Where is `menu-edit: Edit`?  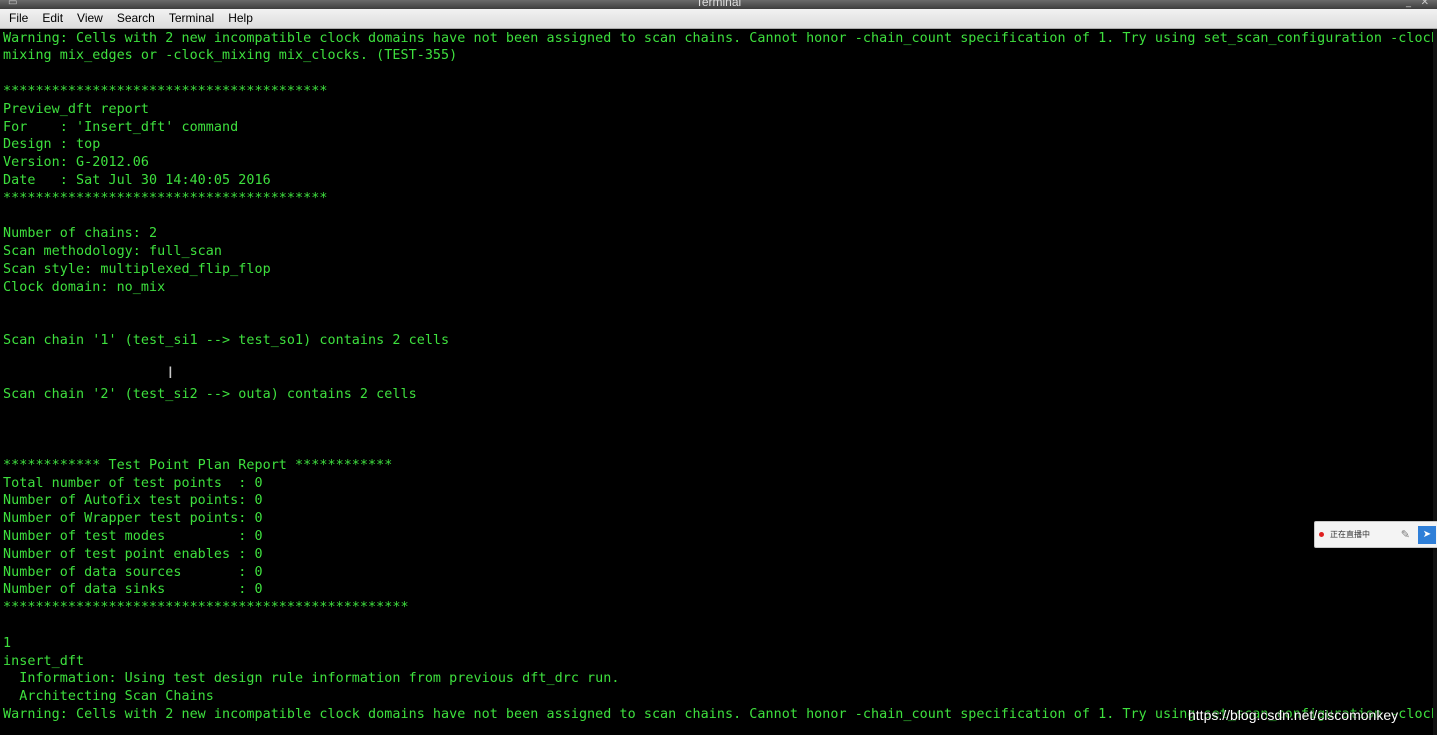
menu-edit: Edit is located at coordinates (51, 18).